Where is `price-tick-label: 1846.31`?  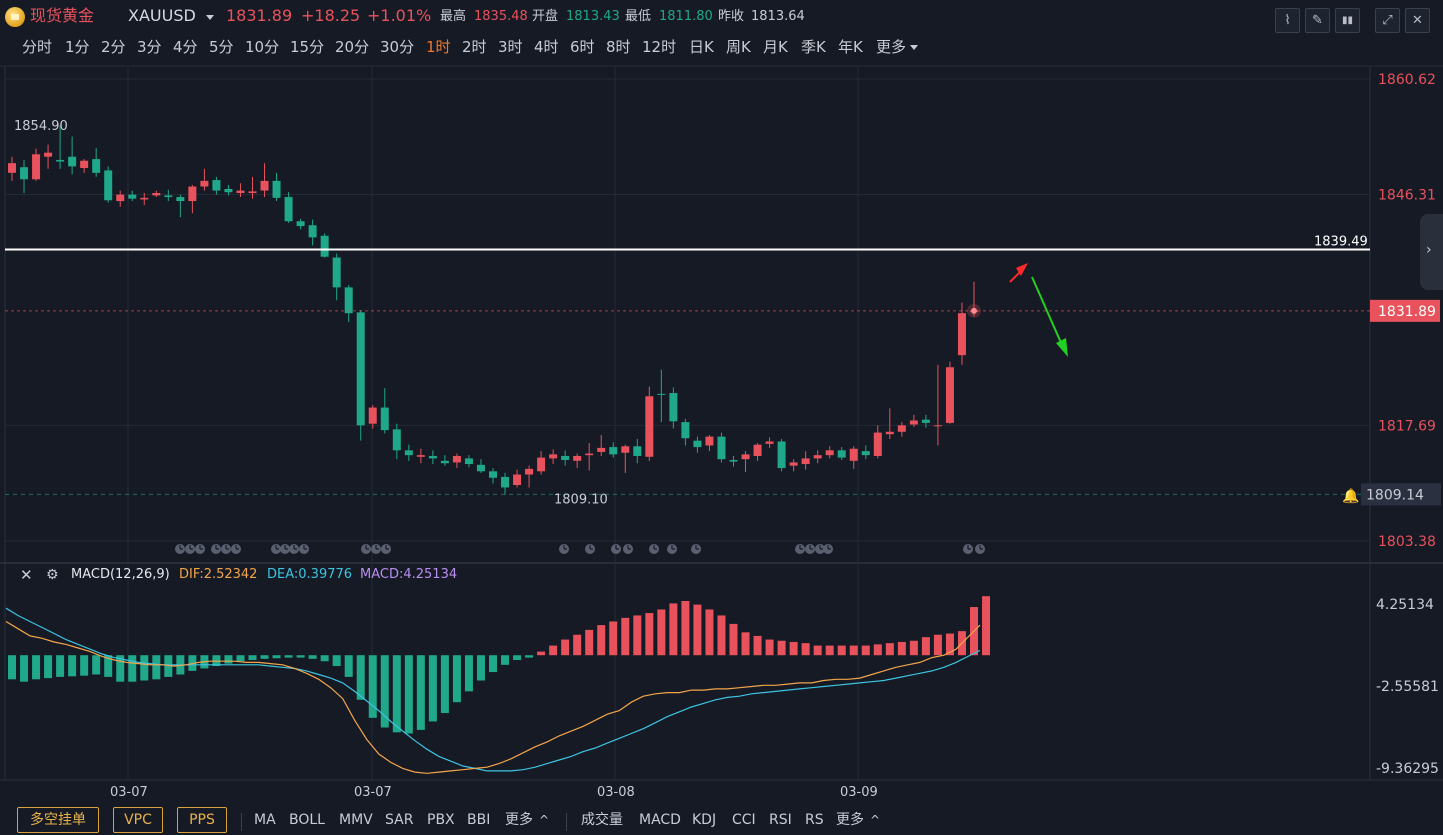 price-tick-label: 1846.31 is located at coordinates (1407, 196).